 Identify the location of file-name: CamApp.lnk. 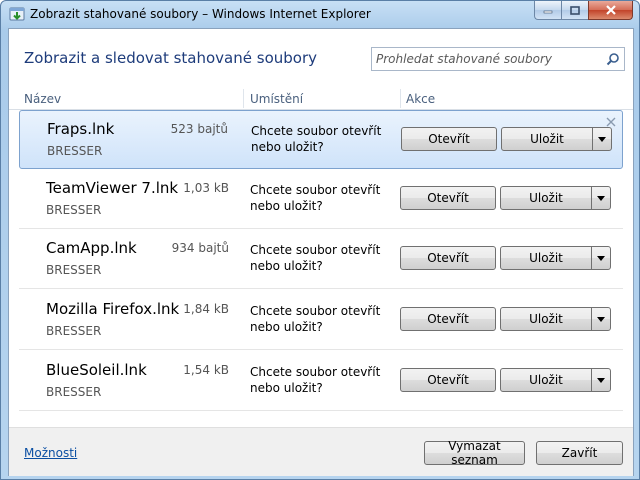
(91, 248).